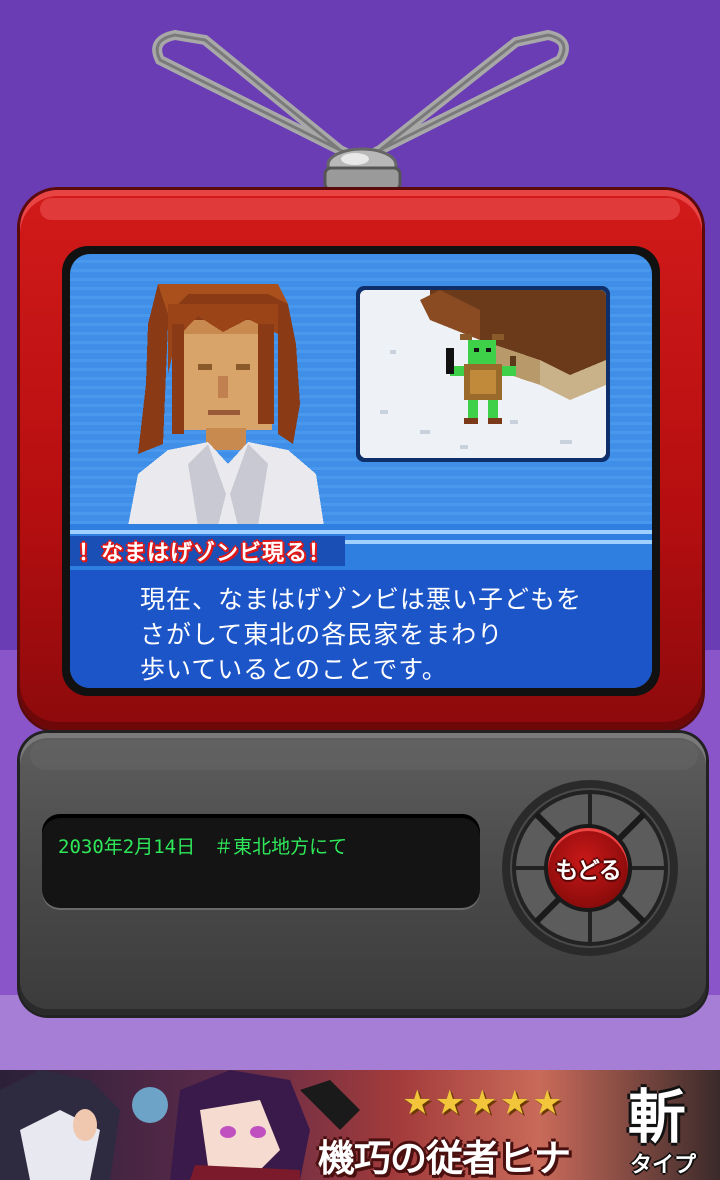 The height and width of the screenshot is (1180, 720). Describe the element at coordinates (364, 755) in the screenshot. I see `control-panel-highlight` at that location.